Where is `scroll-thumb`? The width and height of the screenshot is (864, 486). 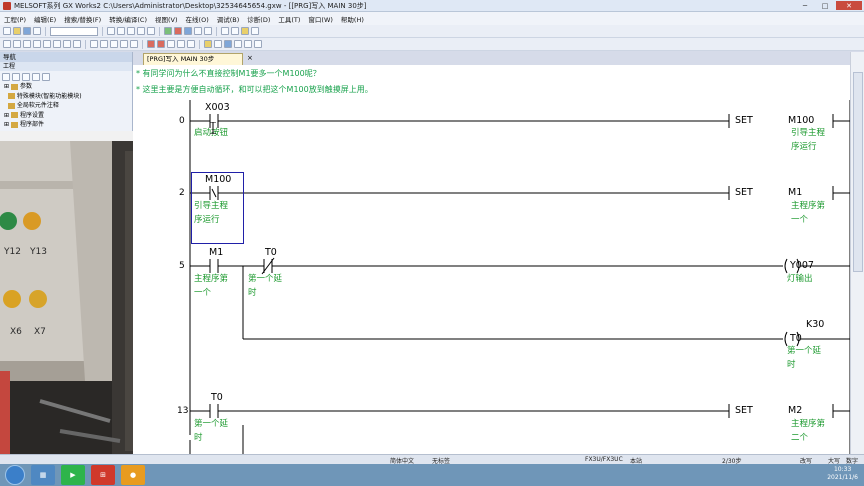 scroll-thumb is located at coordinates (858, 172).